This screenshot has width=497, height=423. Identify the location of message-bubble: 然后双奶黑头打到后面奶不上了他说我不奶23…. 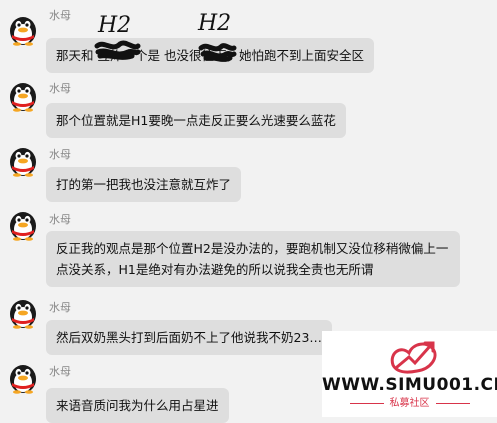
(189, 337).